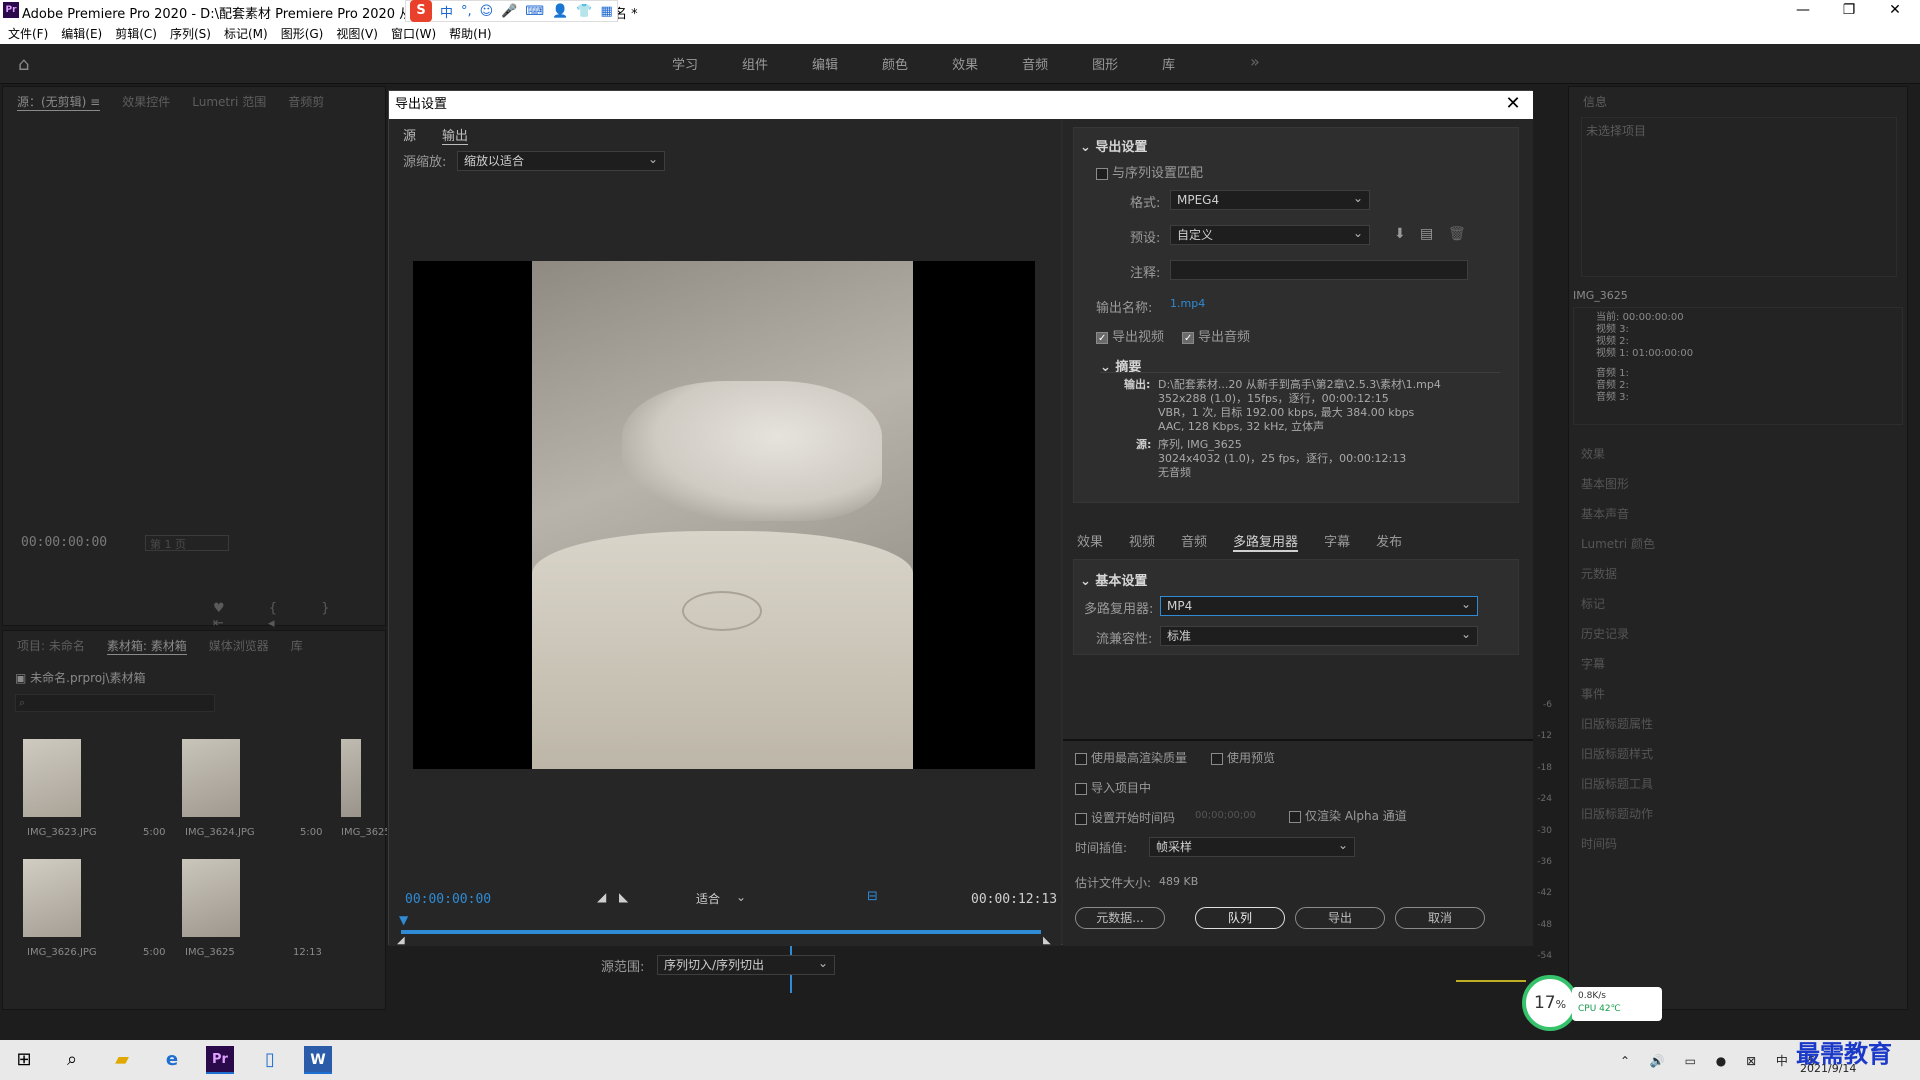  I want to click on close-icon: ✕, so click(1513, 105).